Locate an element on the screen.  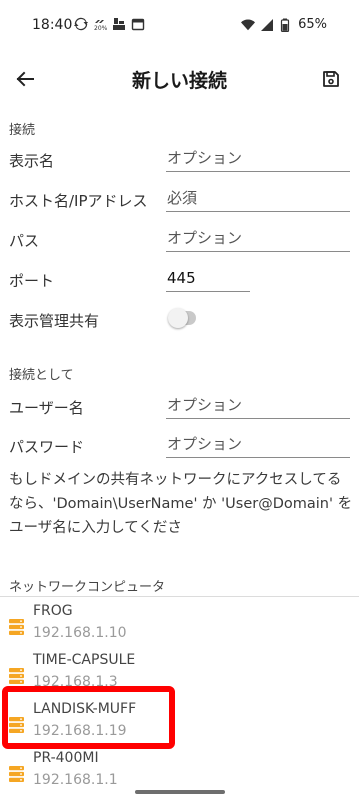
app-bar: 新しい接続 is located at coordinates (179, 80).